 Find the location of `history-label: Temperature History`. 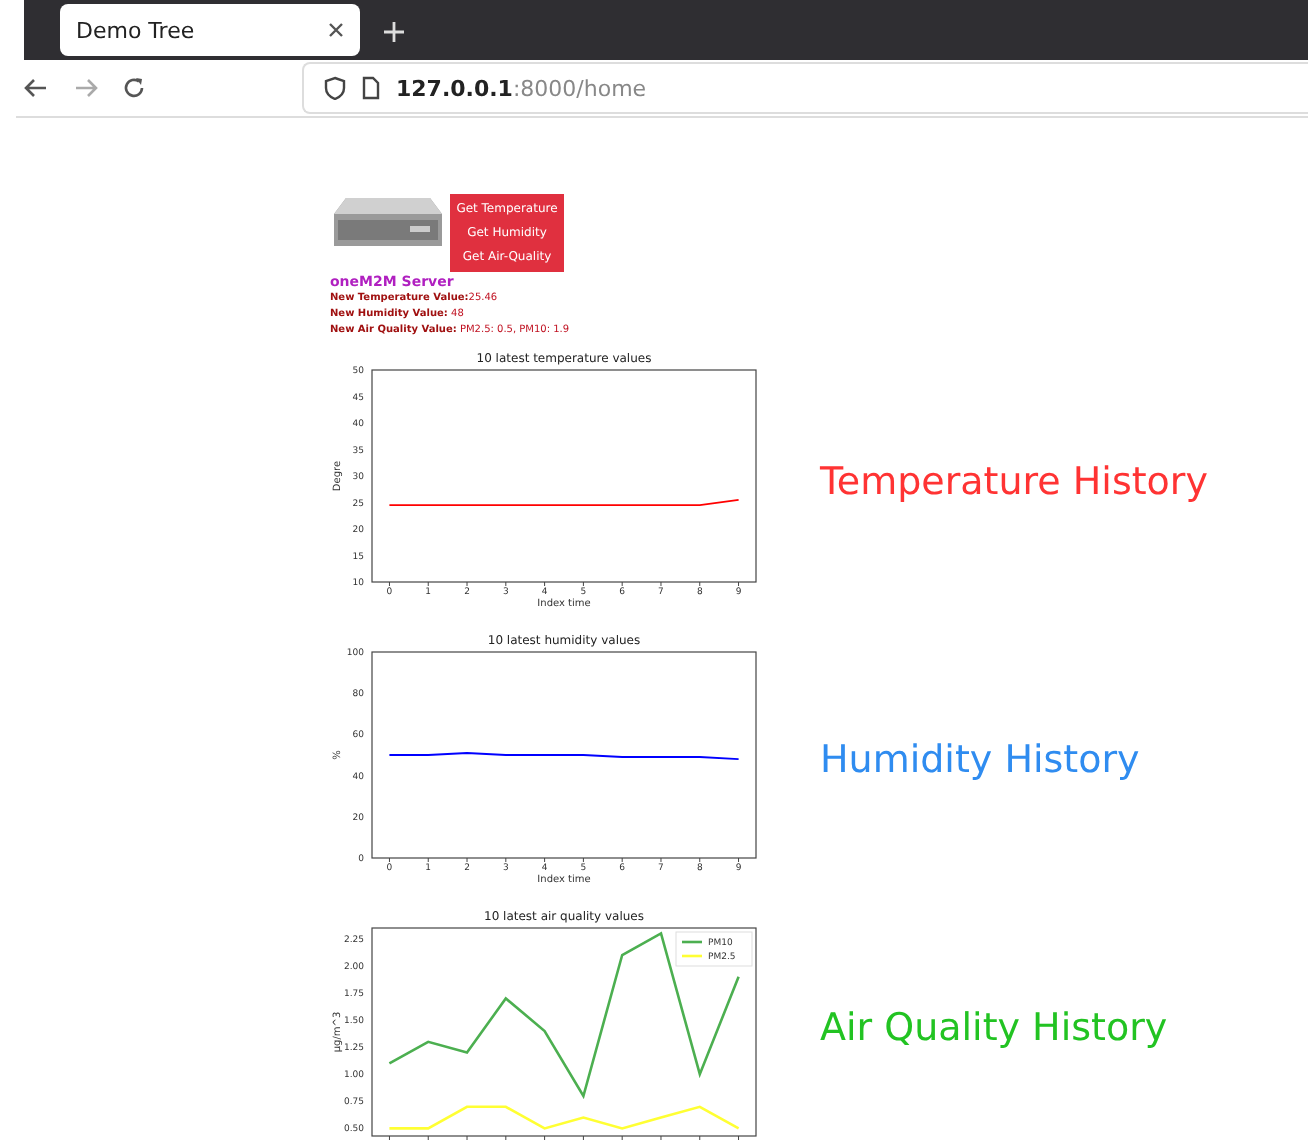

history-label: Temperature History is located at coordinates (1014, 481).